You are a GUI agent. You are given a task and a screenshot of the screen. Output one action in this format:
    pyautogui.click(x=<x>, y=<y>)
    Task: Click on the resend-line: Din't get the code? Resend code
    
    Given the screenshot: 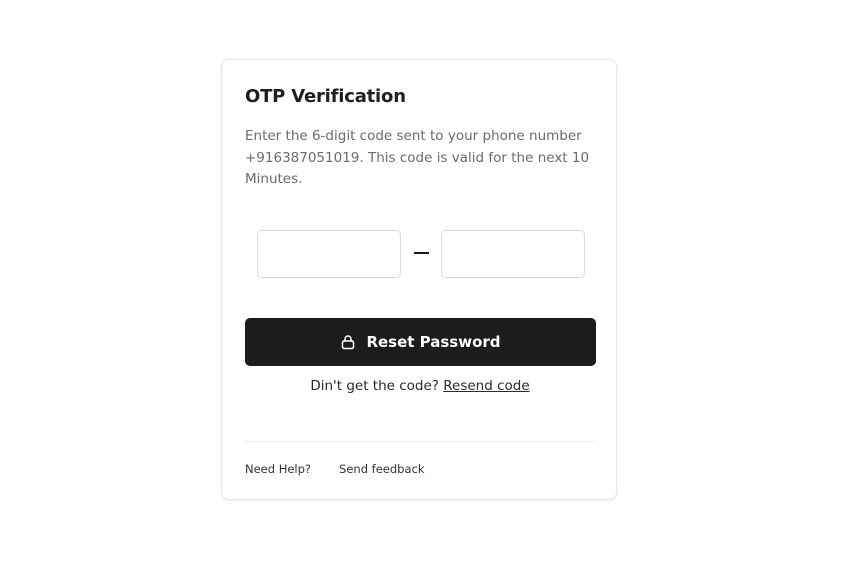 What is the action you would take?
    pyautogui.click(x=420, y=386)
    